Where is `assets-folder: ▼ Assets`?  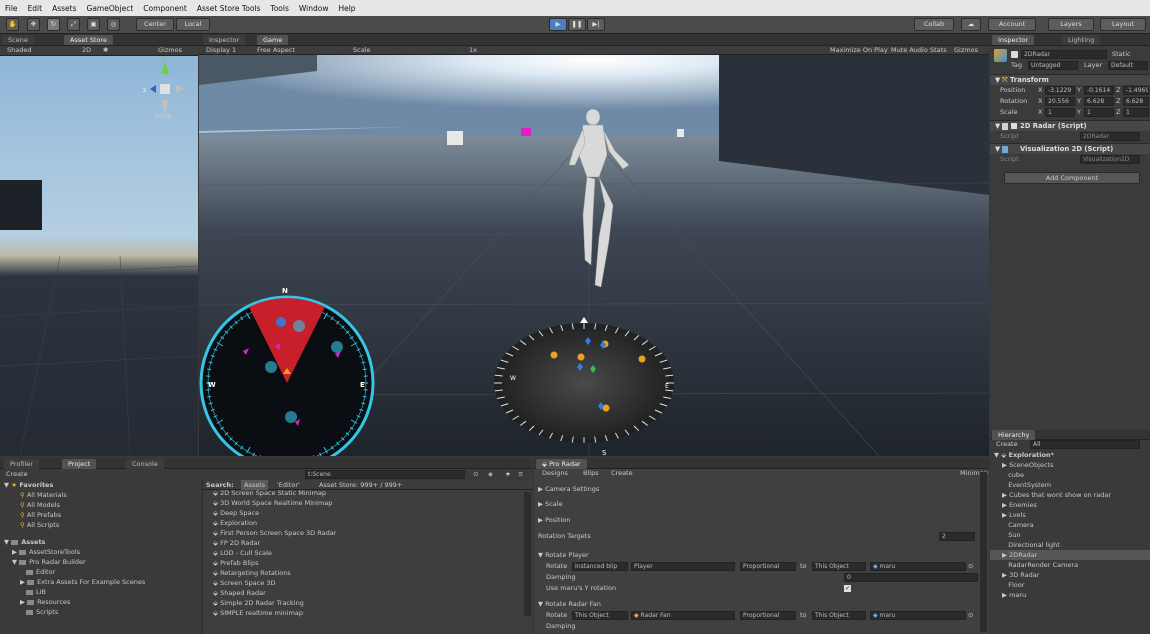 assets-folder: ▼ Assets is located at coordinates (24, 542).